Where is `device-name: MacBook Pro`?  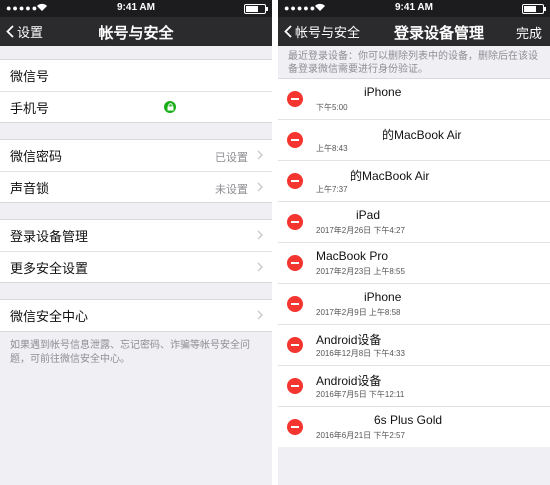
device-name: MacBook Pro is located at coordinates (352, 256).